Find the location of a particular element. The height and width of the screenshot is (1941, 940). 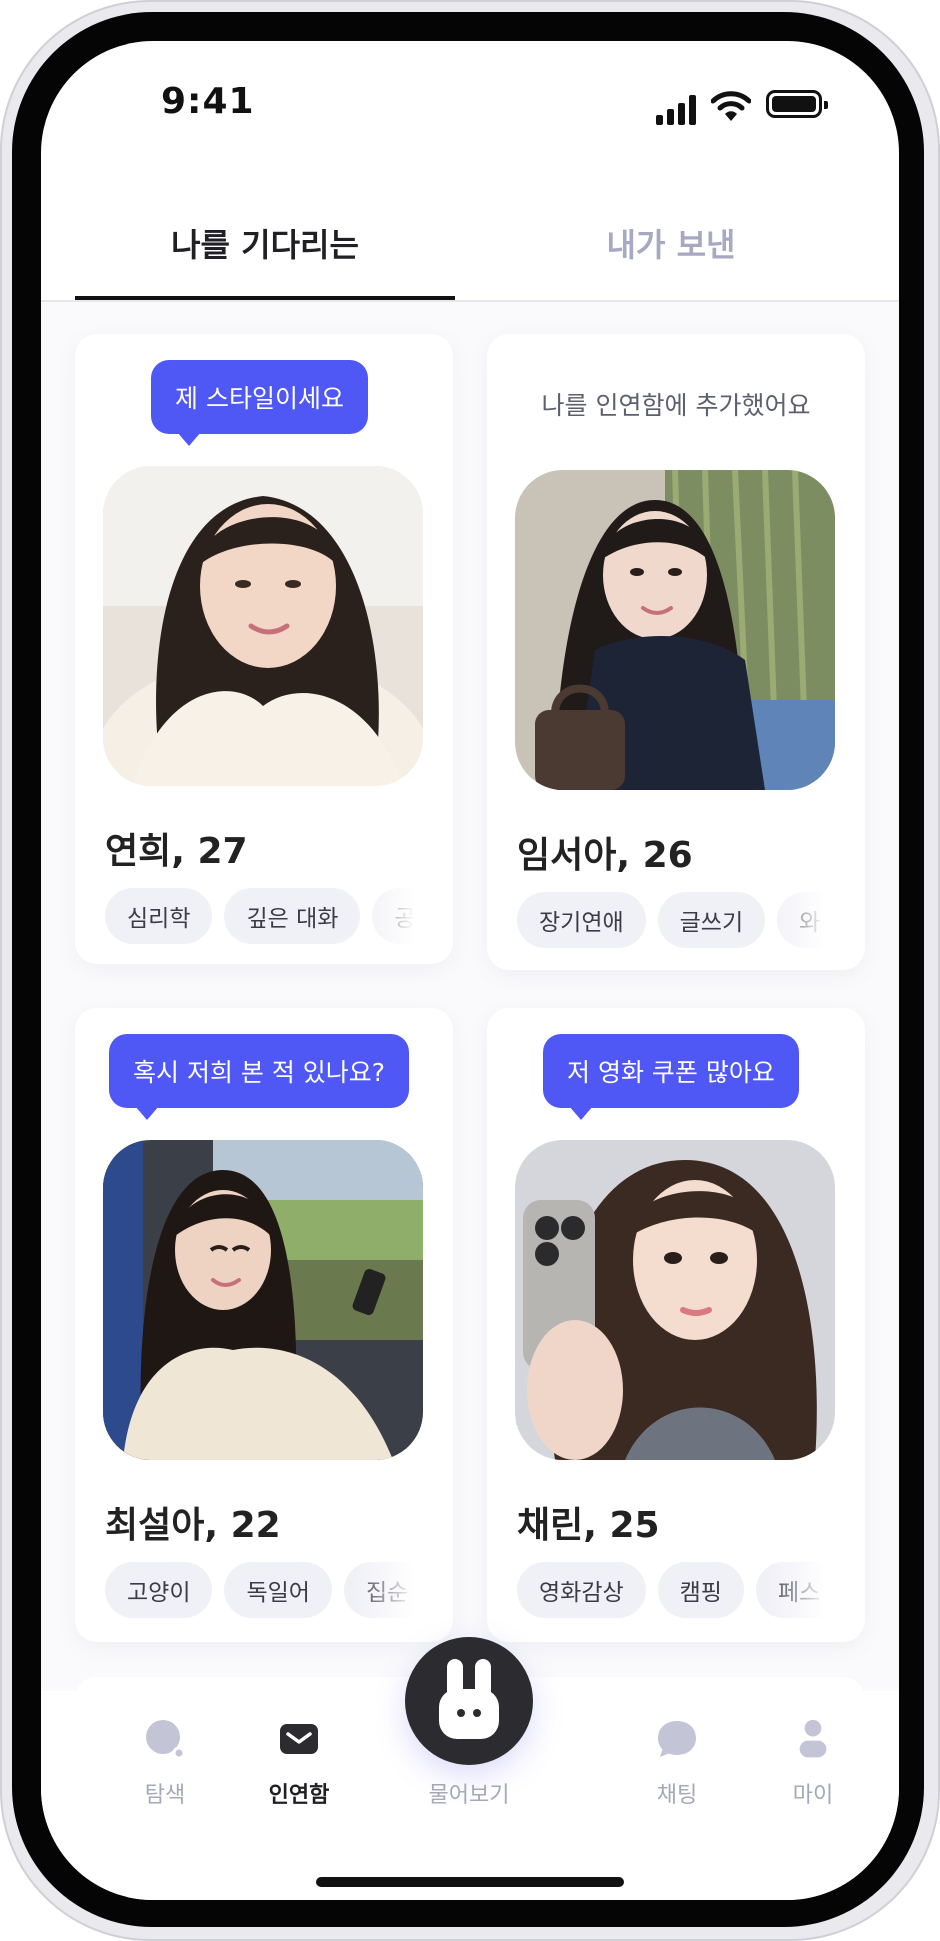

profile-name: 임서아, 26 is located at coordinates (605, 855).